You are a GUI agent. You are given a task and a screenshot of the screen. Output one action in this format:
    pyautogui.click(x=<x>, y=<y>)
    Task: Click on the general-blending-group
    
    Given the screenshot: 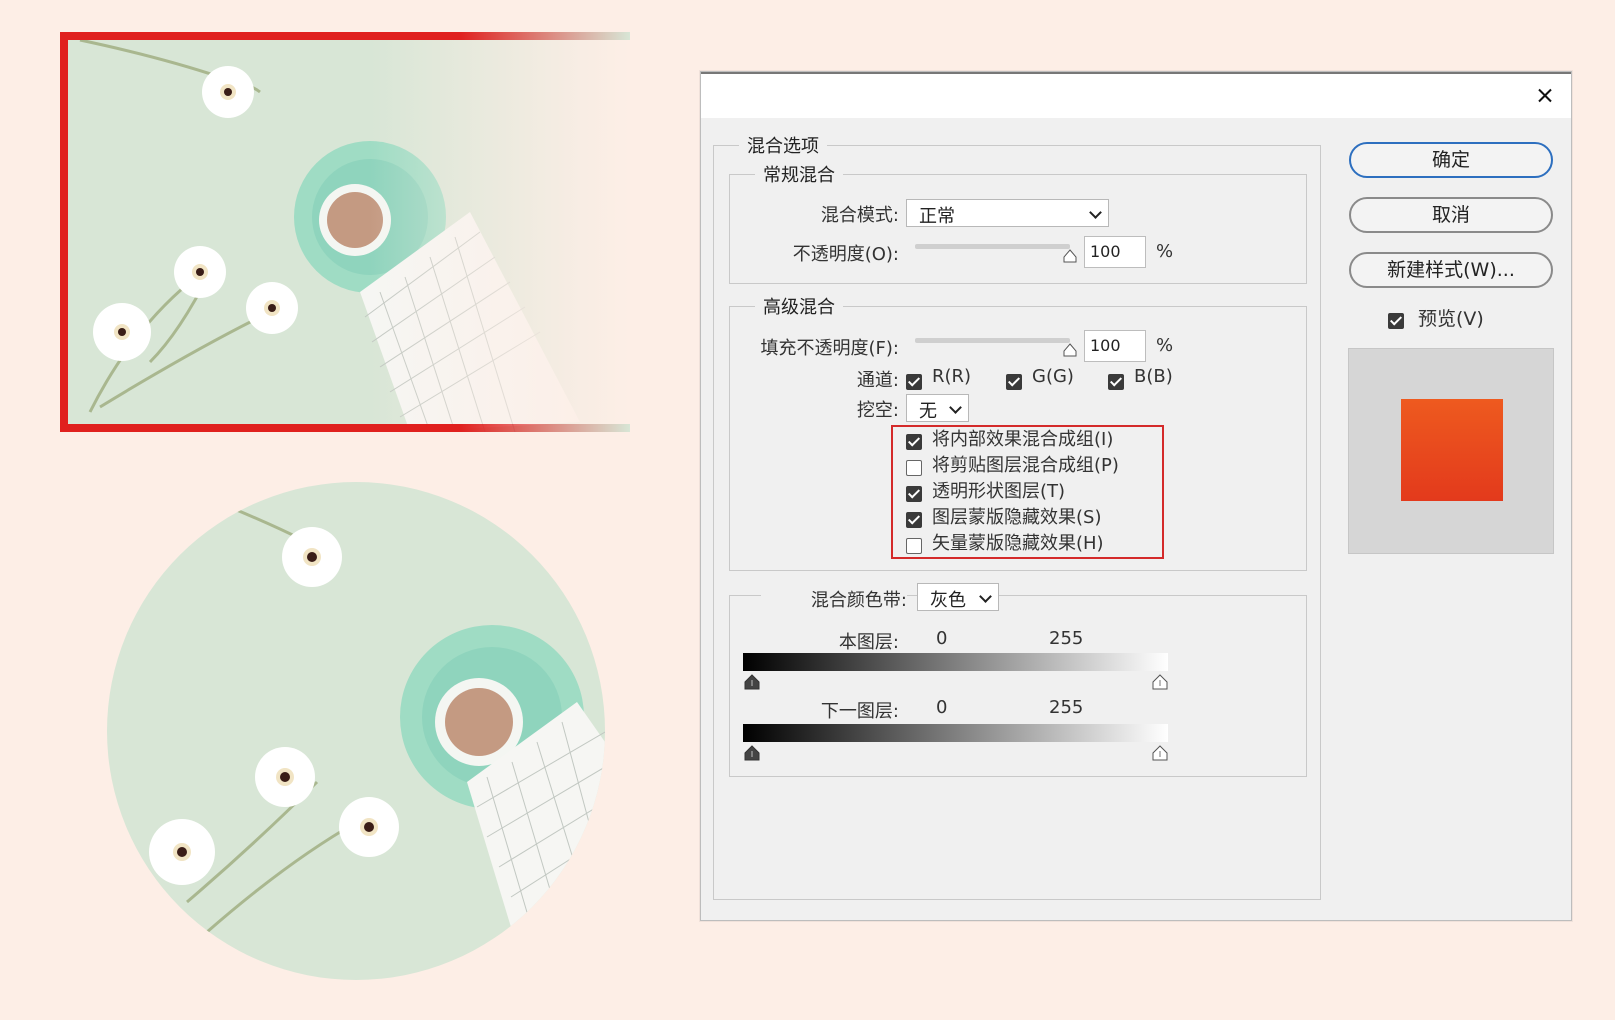 What is the action you would take?
    pyautogui.click(x=1018, y=229)
    